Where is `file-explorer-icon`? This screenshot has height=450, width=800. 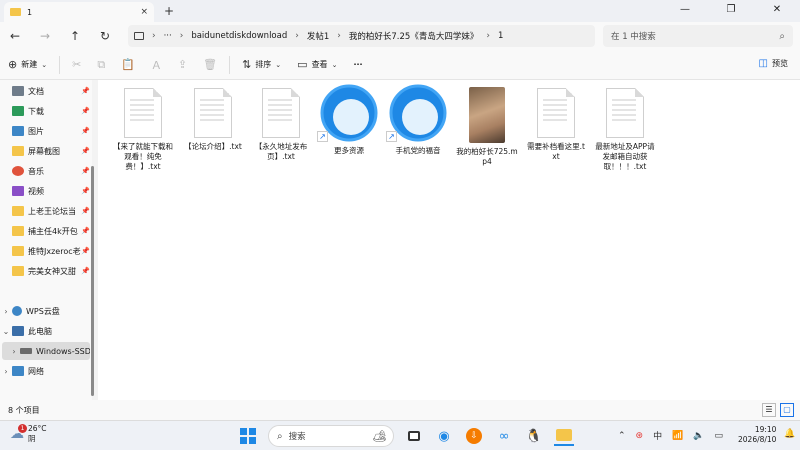 file-explorer-icon is located at coordinates (564, 436).